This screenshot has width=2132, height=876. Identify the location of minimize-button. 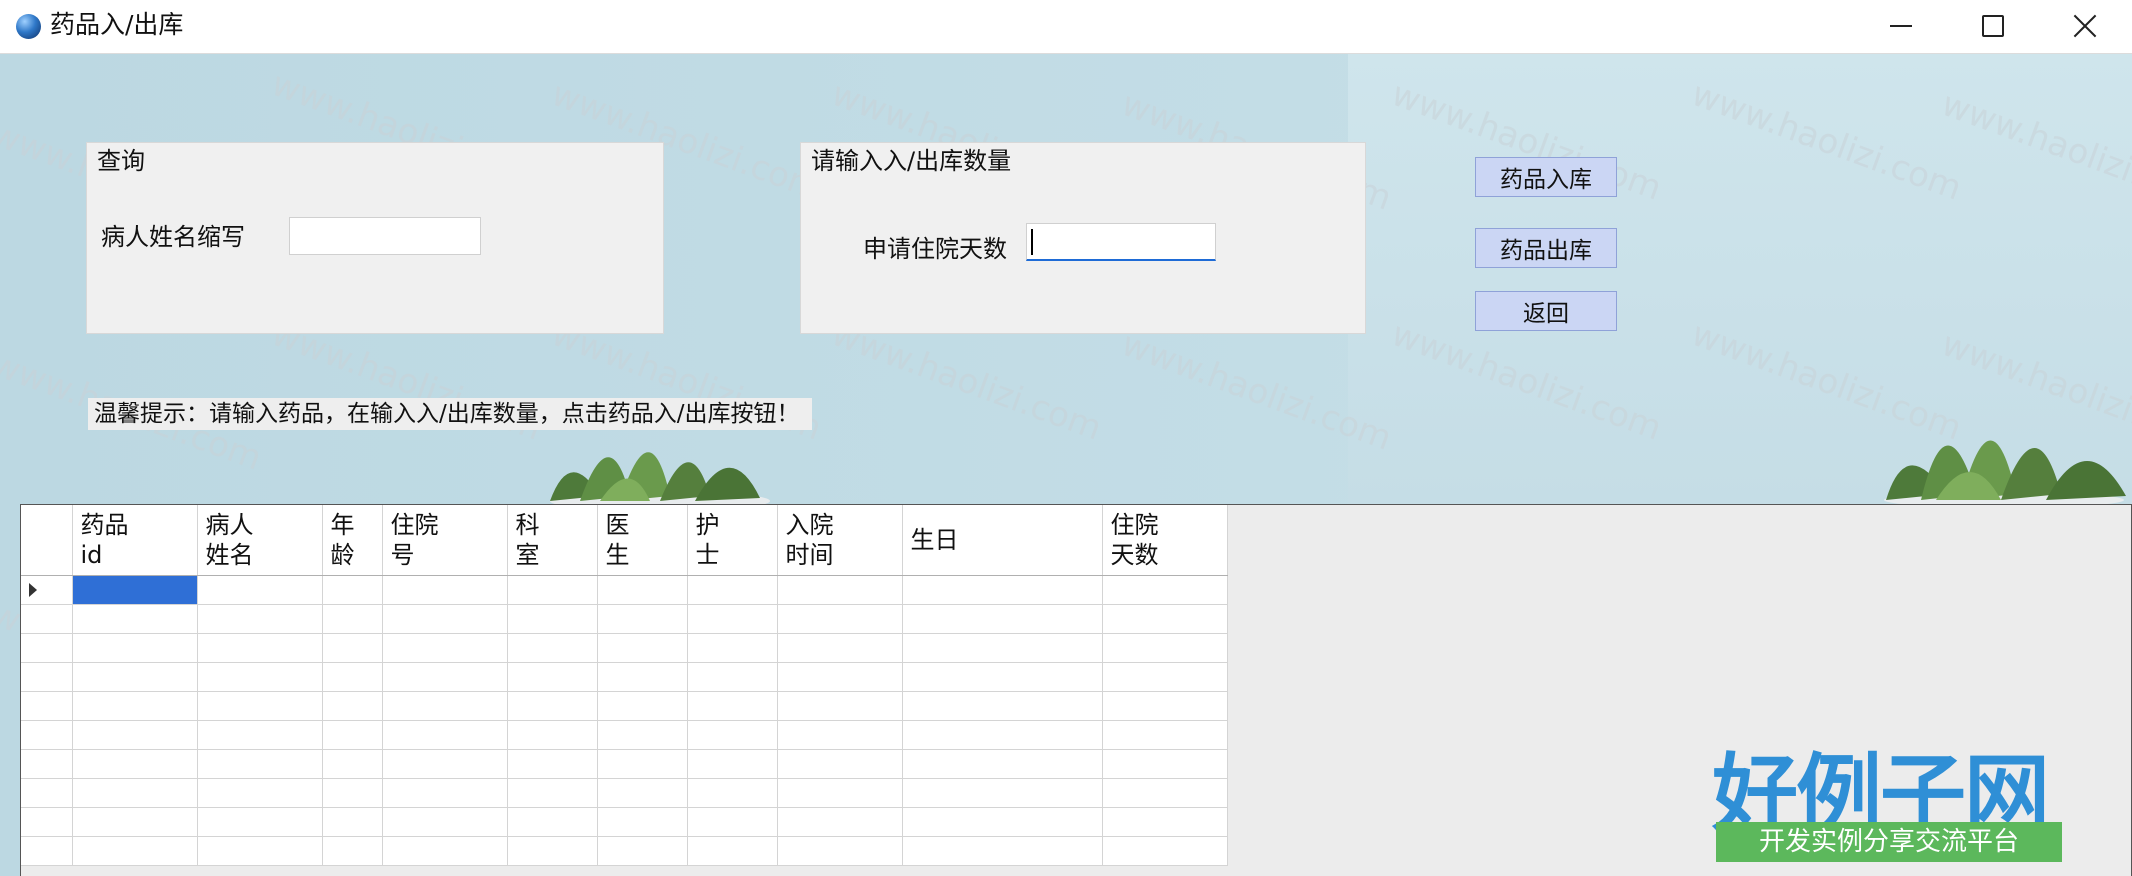
(1901, 26).